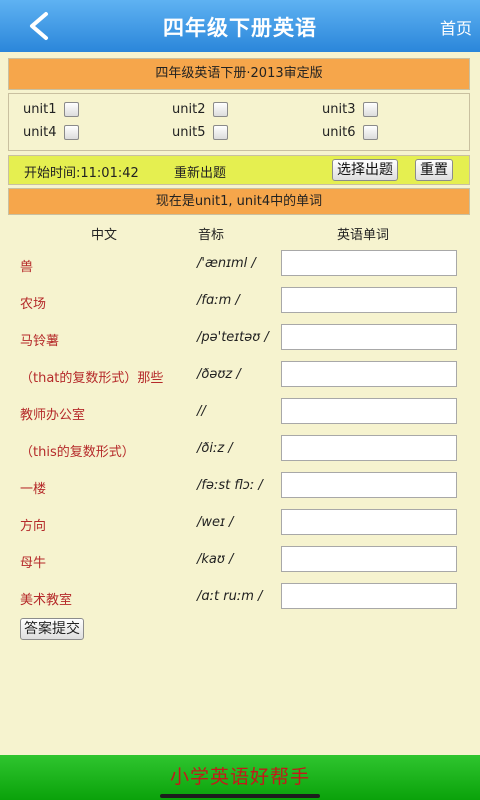 This screenshot has width=480, height=800. I want to click on phonetic: /weɪ /, so click(215, 522).